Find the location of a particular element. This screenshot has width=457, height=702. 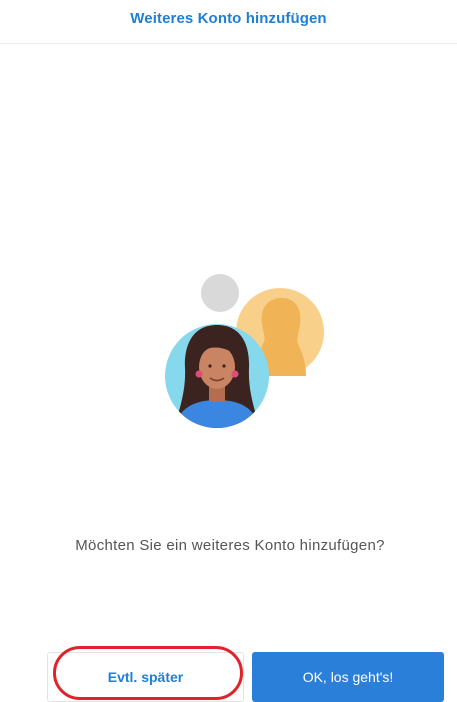

navigation-header: Weiteres Konto hinzufügen is located at coordinates (228, 22).